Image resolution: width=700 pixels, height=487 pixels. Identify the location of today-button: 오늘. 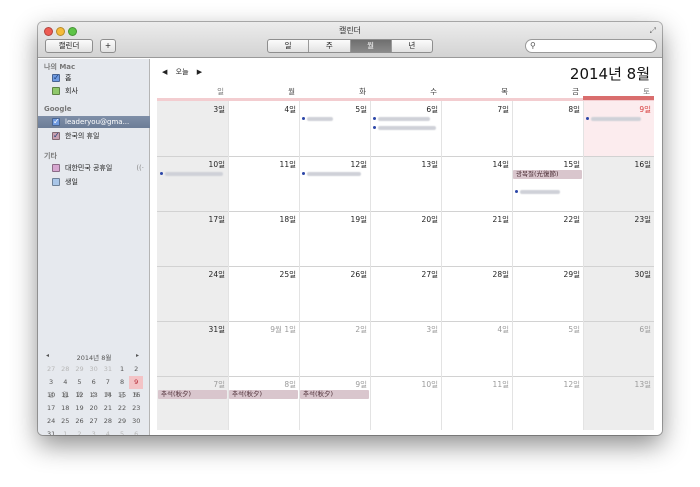
(182, 72).